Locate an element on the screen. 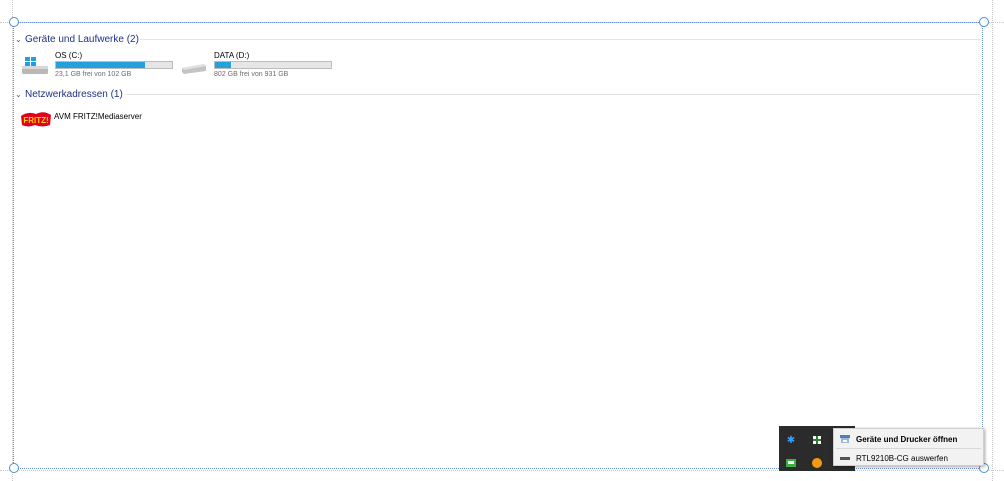  drive-name: DATA (D:) is located at coordinates (232, 55).